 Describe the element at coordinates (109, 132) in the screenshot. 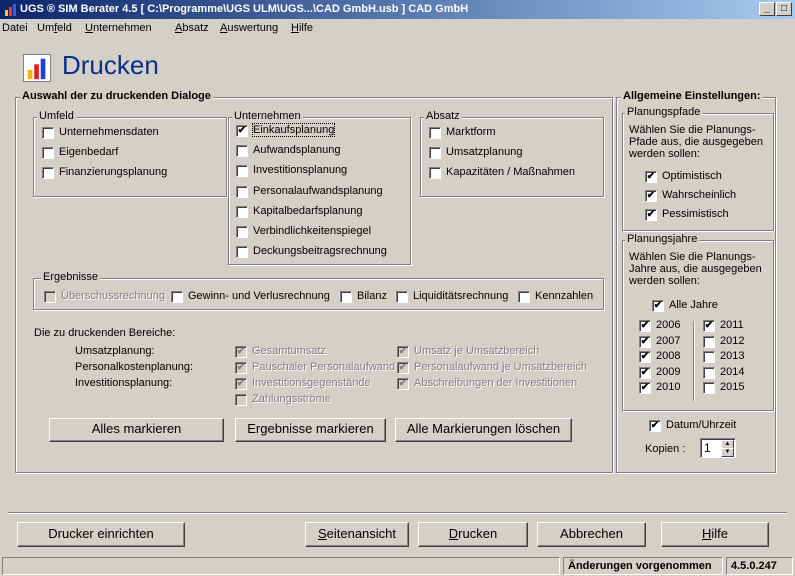

I see `checkbox-label: Unternehmensdaten` at that location.